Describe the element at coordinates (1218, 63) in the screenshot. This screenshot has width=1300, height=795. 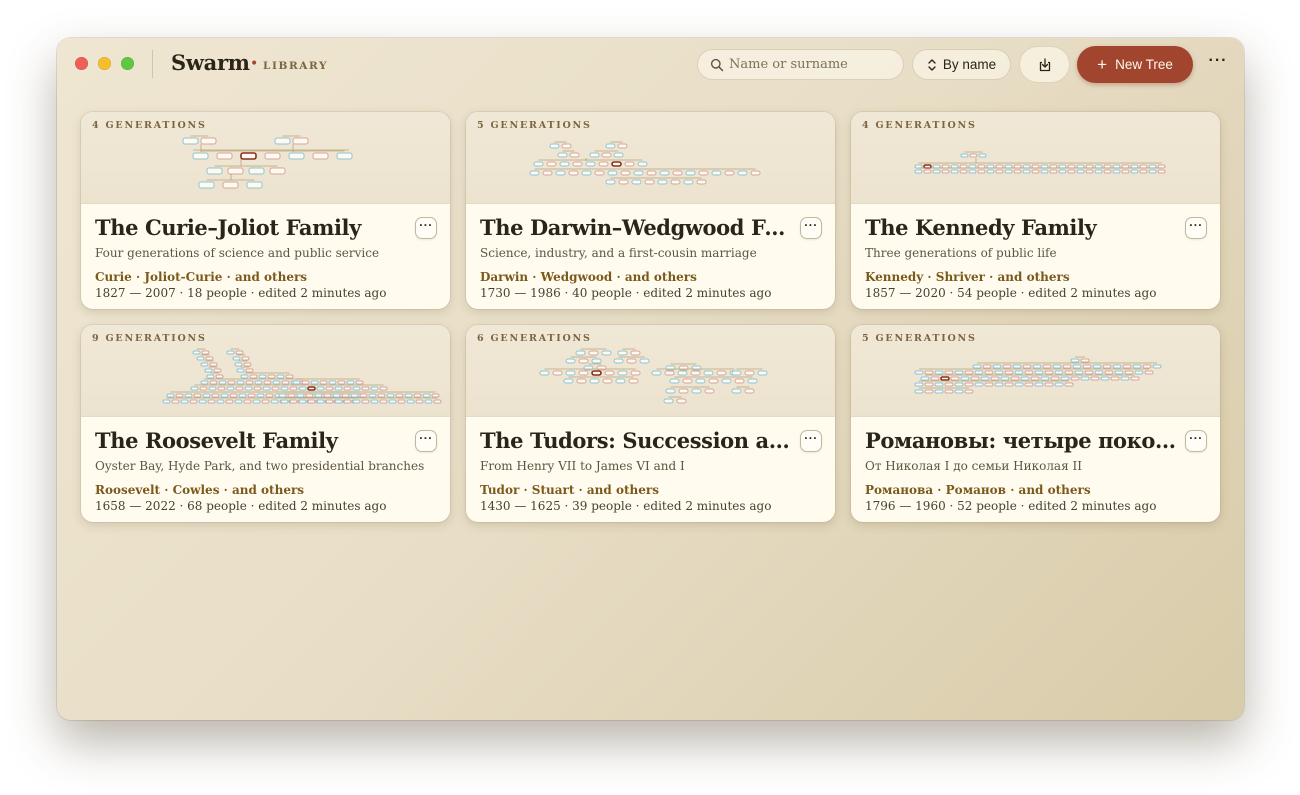
I see `more-menu-button: ···` at that location.